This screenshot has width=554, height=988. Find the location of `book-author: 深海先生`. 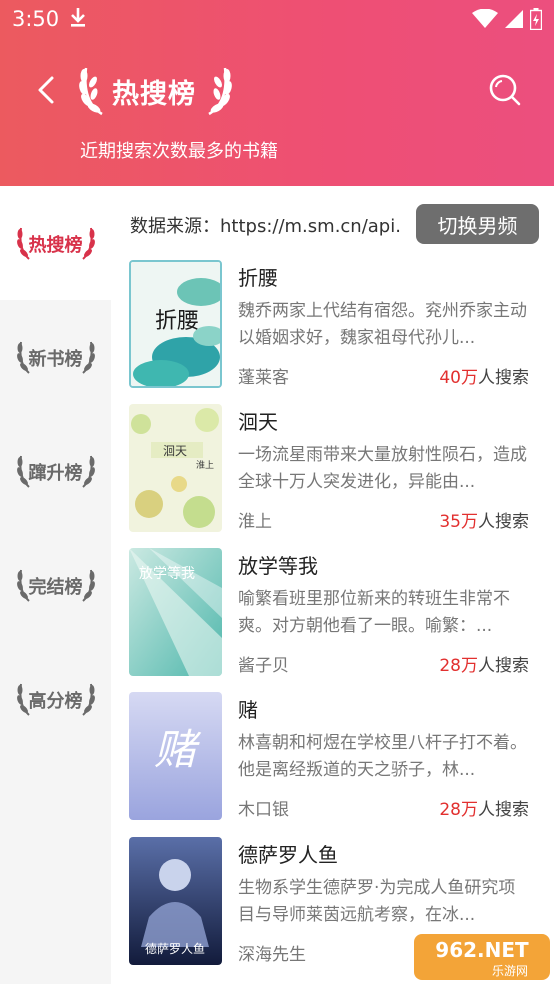

book-author: 深海先生 is located at coordinates (272, 955).